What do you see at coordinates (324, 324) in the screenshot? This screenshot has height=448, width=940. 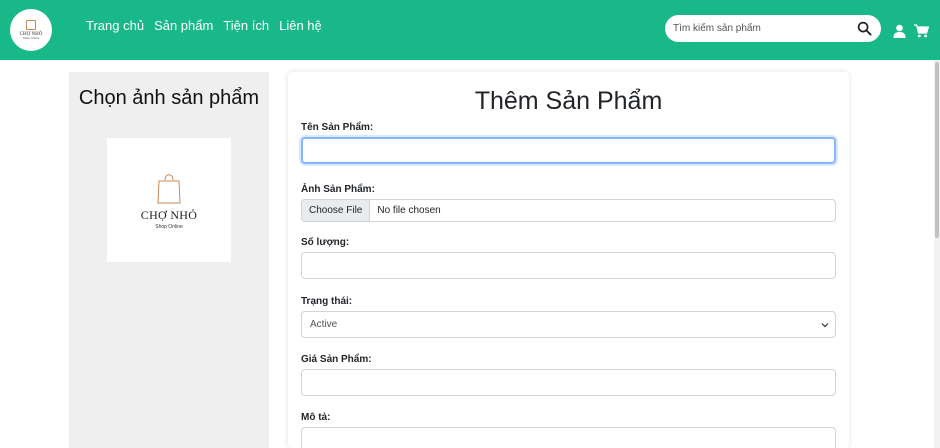 I see `status-select-value: Active` at bounding box center [324, 324].